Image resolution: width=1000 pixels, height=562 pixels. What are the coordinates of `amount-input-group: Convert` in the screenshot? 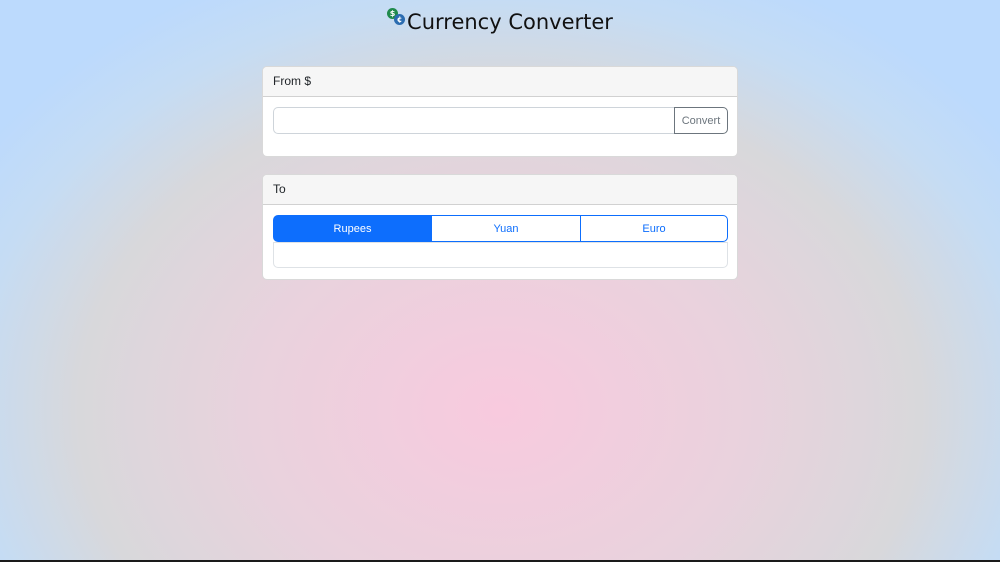 It's located at (500, 120).